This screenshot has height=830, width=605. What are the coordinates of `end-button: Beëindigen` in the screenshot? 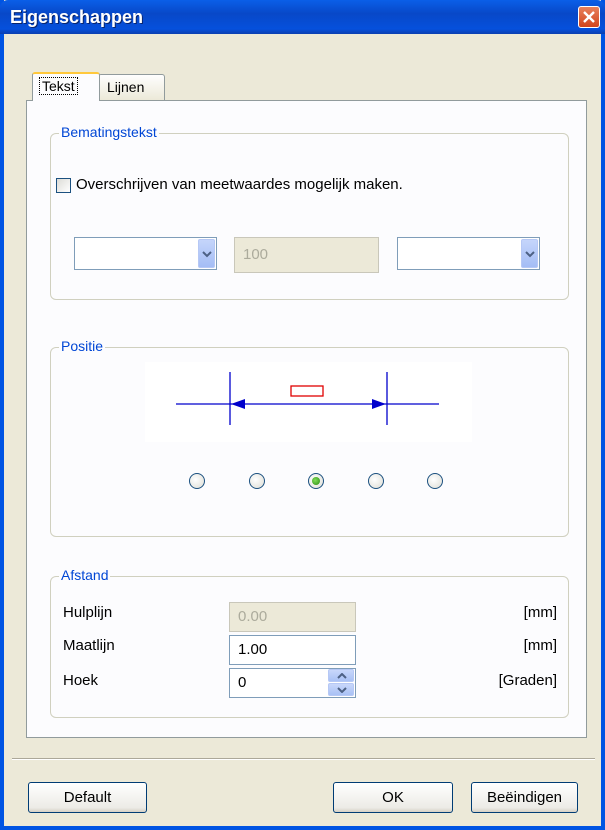 It's located at (524, 797).